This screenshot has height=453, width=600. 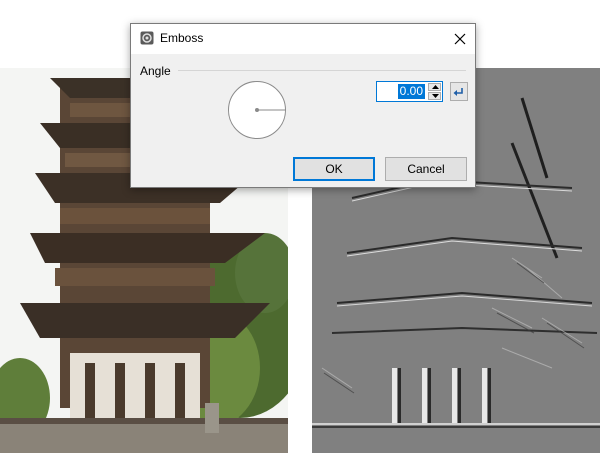 I want to click on close-button, so click(x=460, y=39).